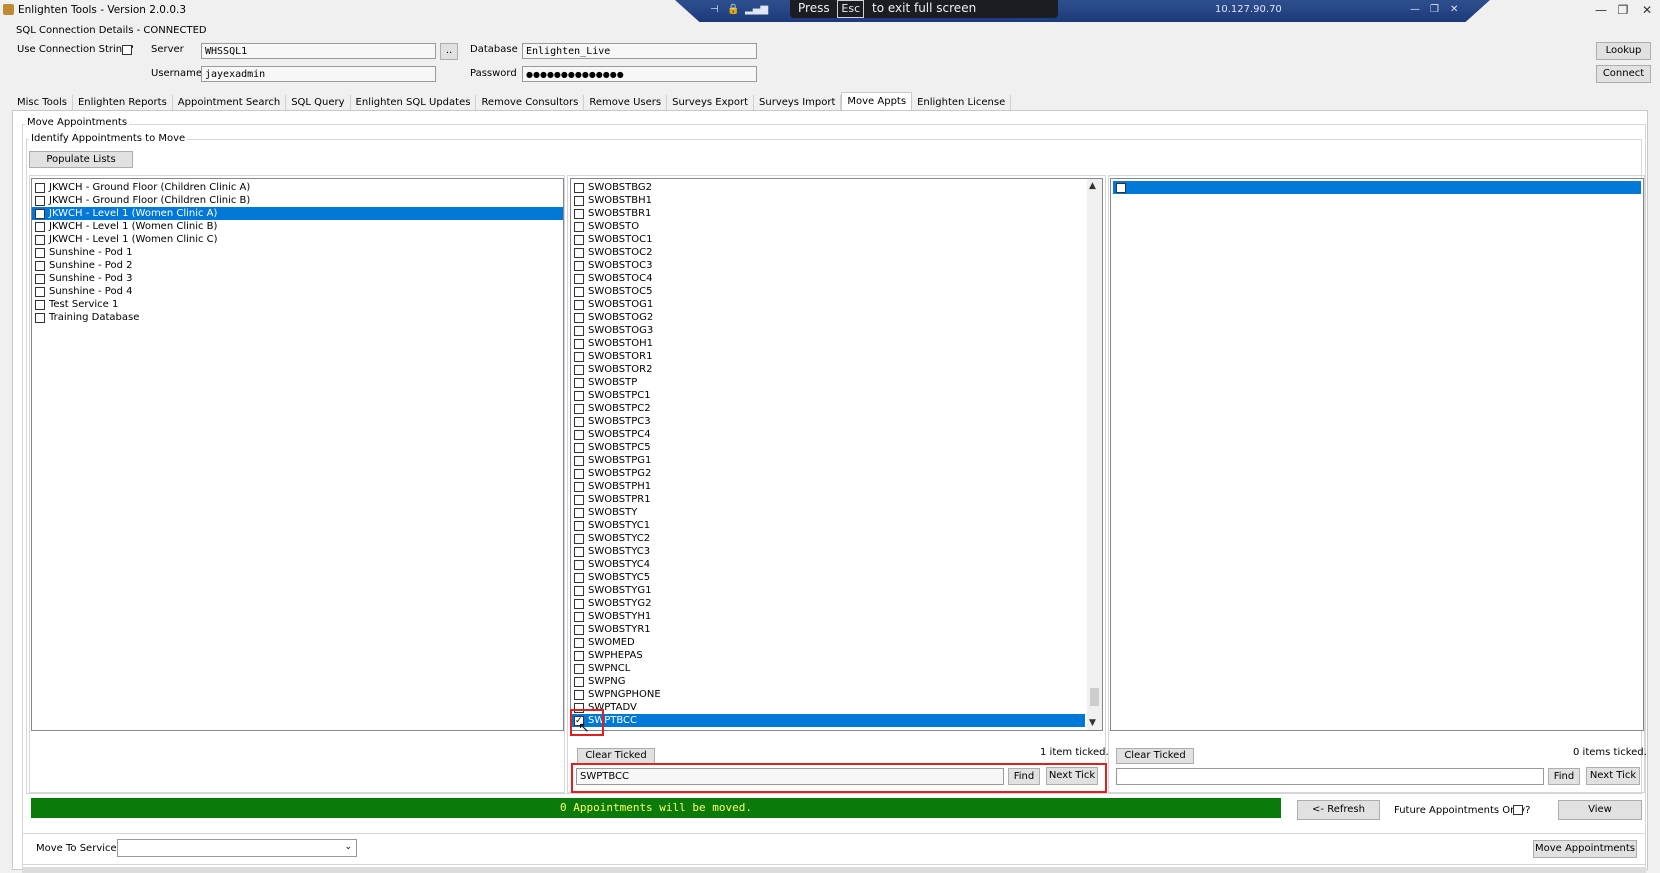  I want to click on remote-minimize-icon: —, so click(1415, 9).